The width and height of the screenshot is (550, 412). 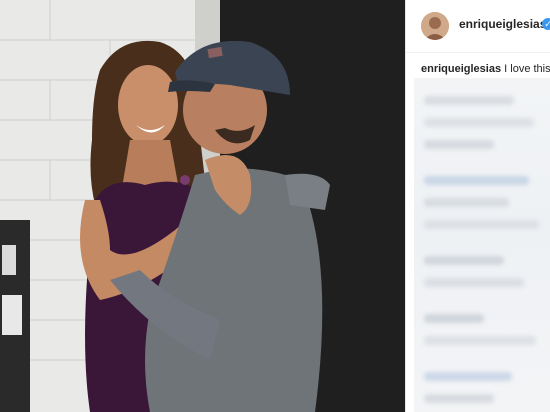 What do you see at coordinates (502, 24) in the screenshot?
I see `username-link: enriqueiglesias` at bounding box center [502, 24].